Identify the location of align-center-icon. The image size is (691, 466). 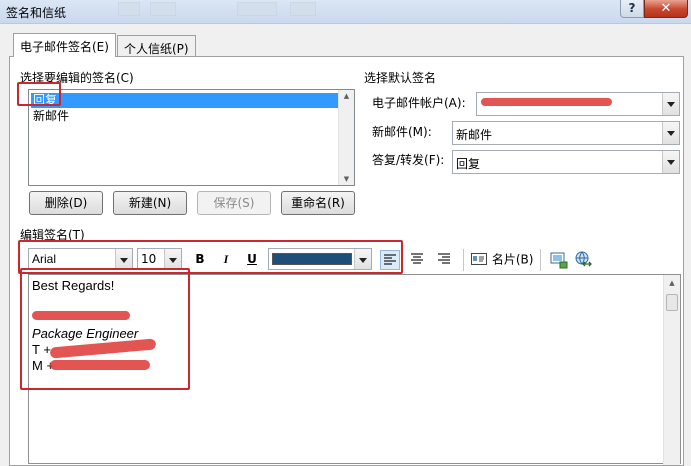
(418, 260).